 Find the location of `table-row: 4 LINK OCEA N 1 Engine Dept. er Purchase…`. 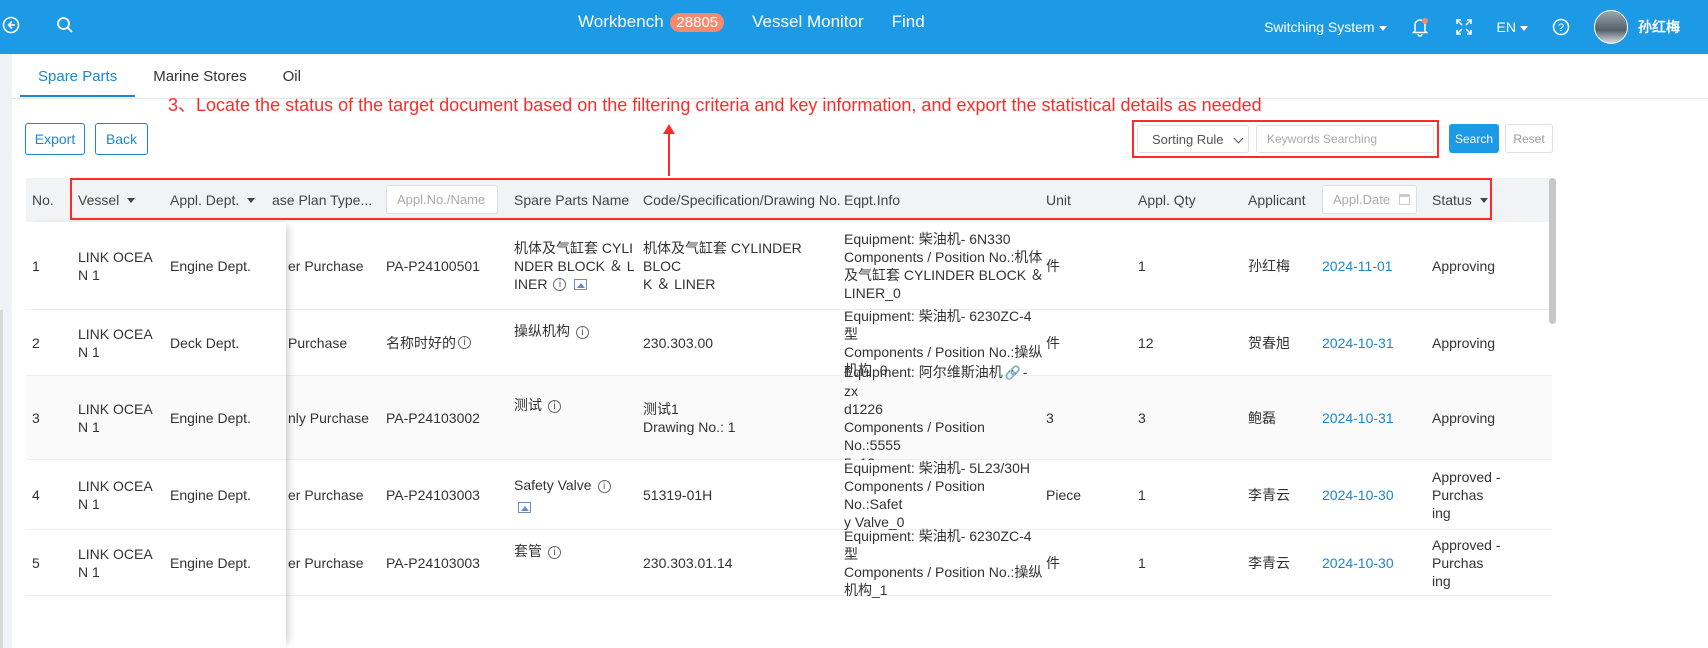

table-row: 4 LINK OCEA N 1 Engine Dept. er Purchase… is located at coordinates (789, 495).